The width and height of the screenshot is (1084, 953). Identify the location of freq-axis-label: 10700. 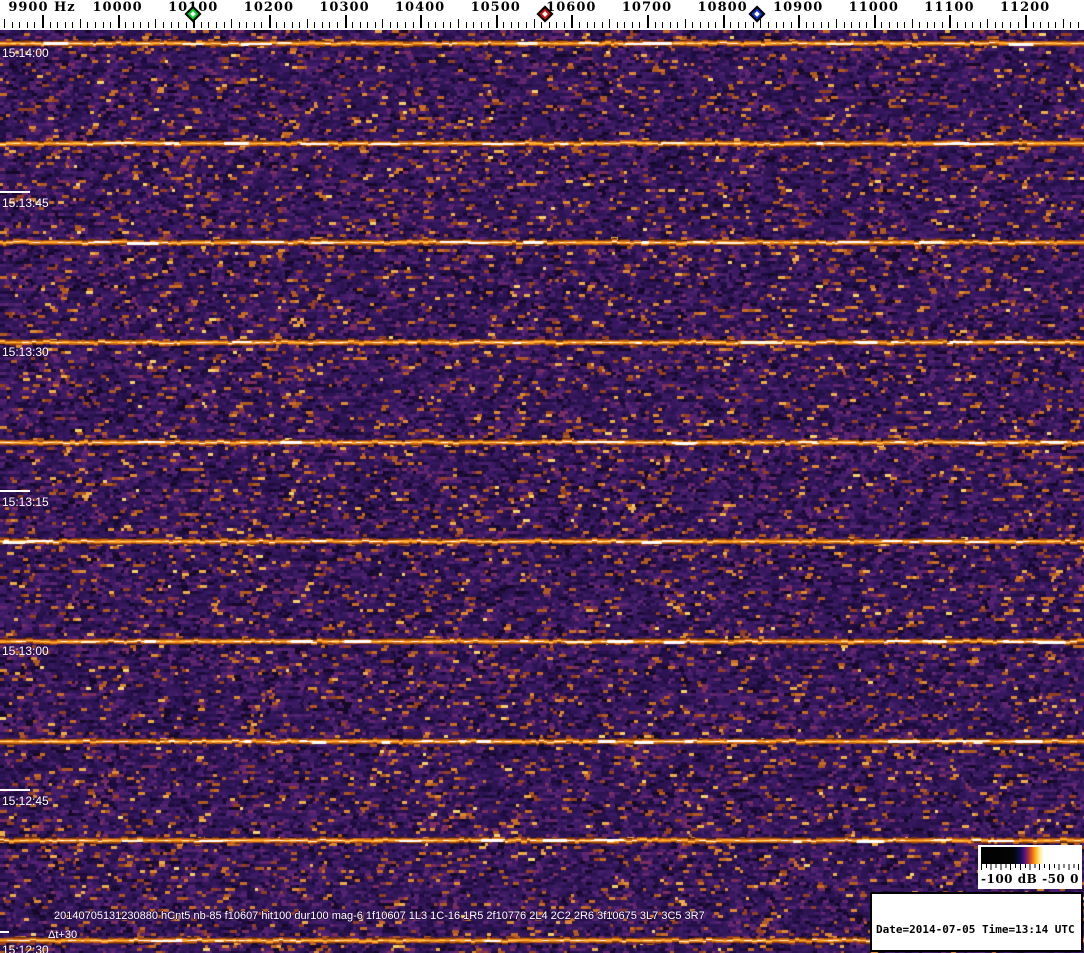
(647, 7).